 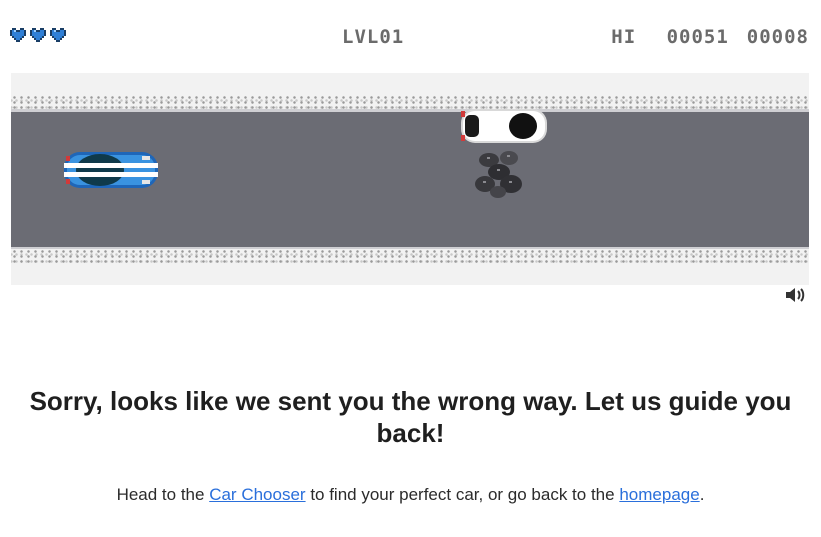 I want to click on obstacle-car, so click(x=504, y=126).